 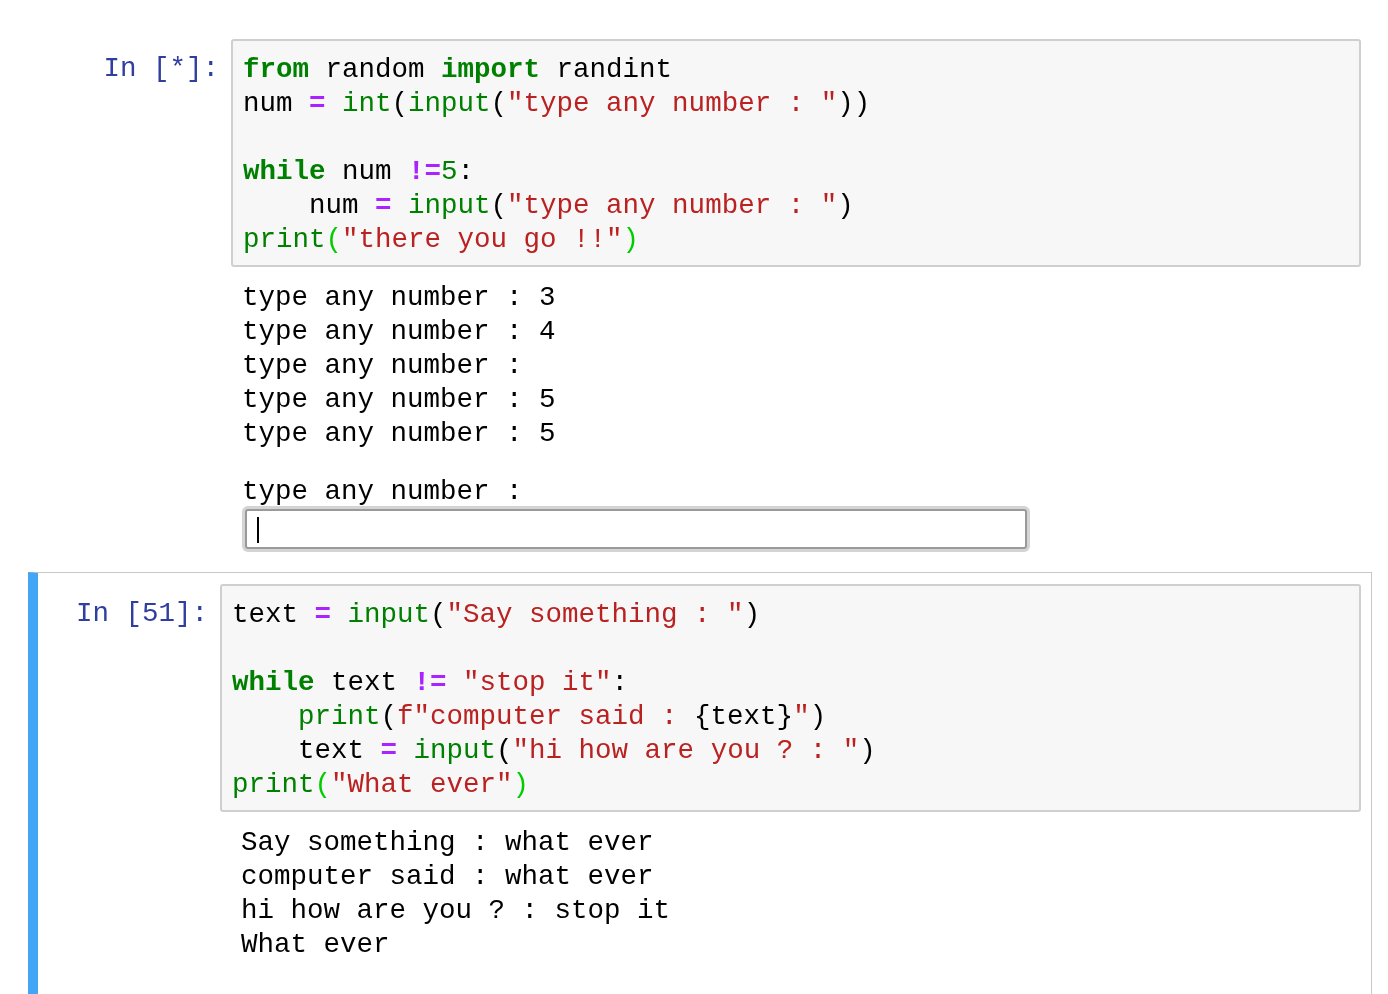 I want to click on input-field, so click(x=636, y=529).